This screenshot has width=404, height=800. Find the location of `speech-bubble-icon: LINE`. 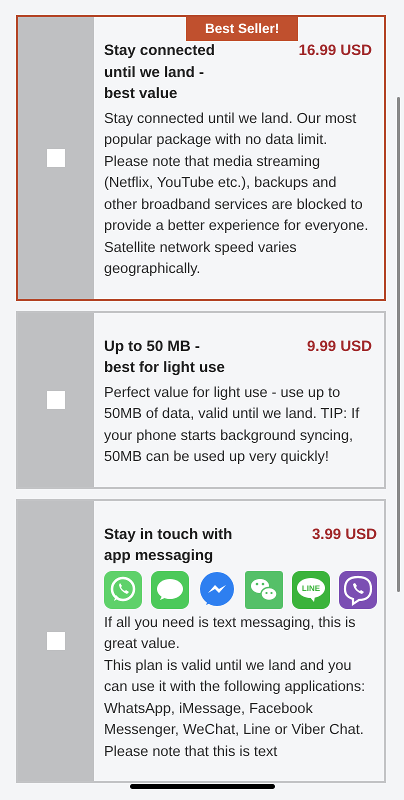

speech-bubble-icon: LINE is located at coordinates (311, 589).